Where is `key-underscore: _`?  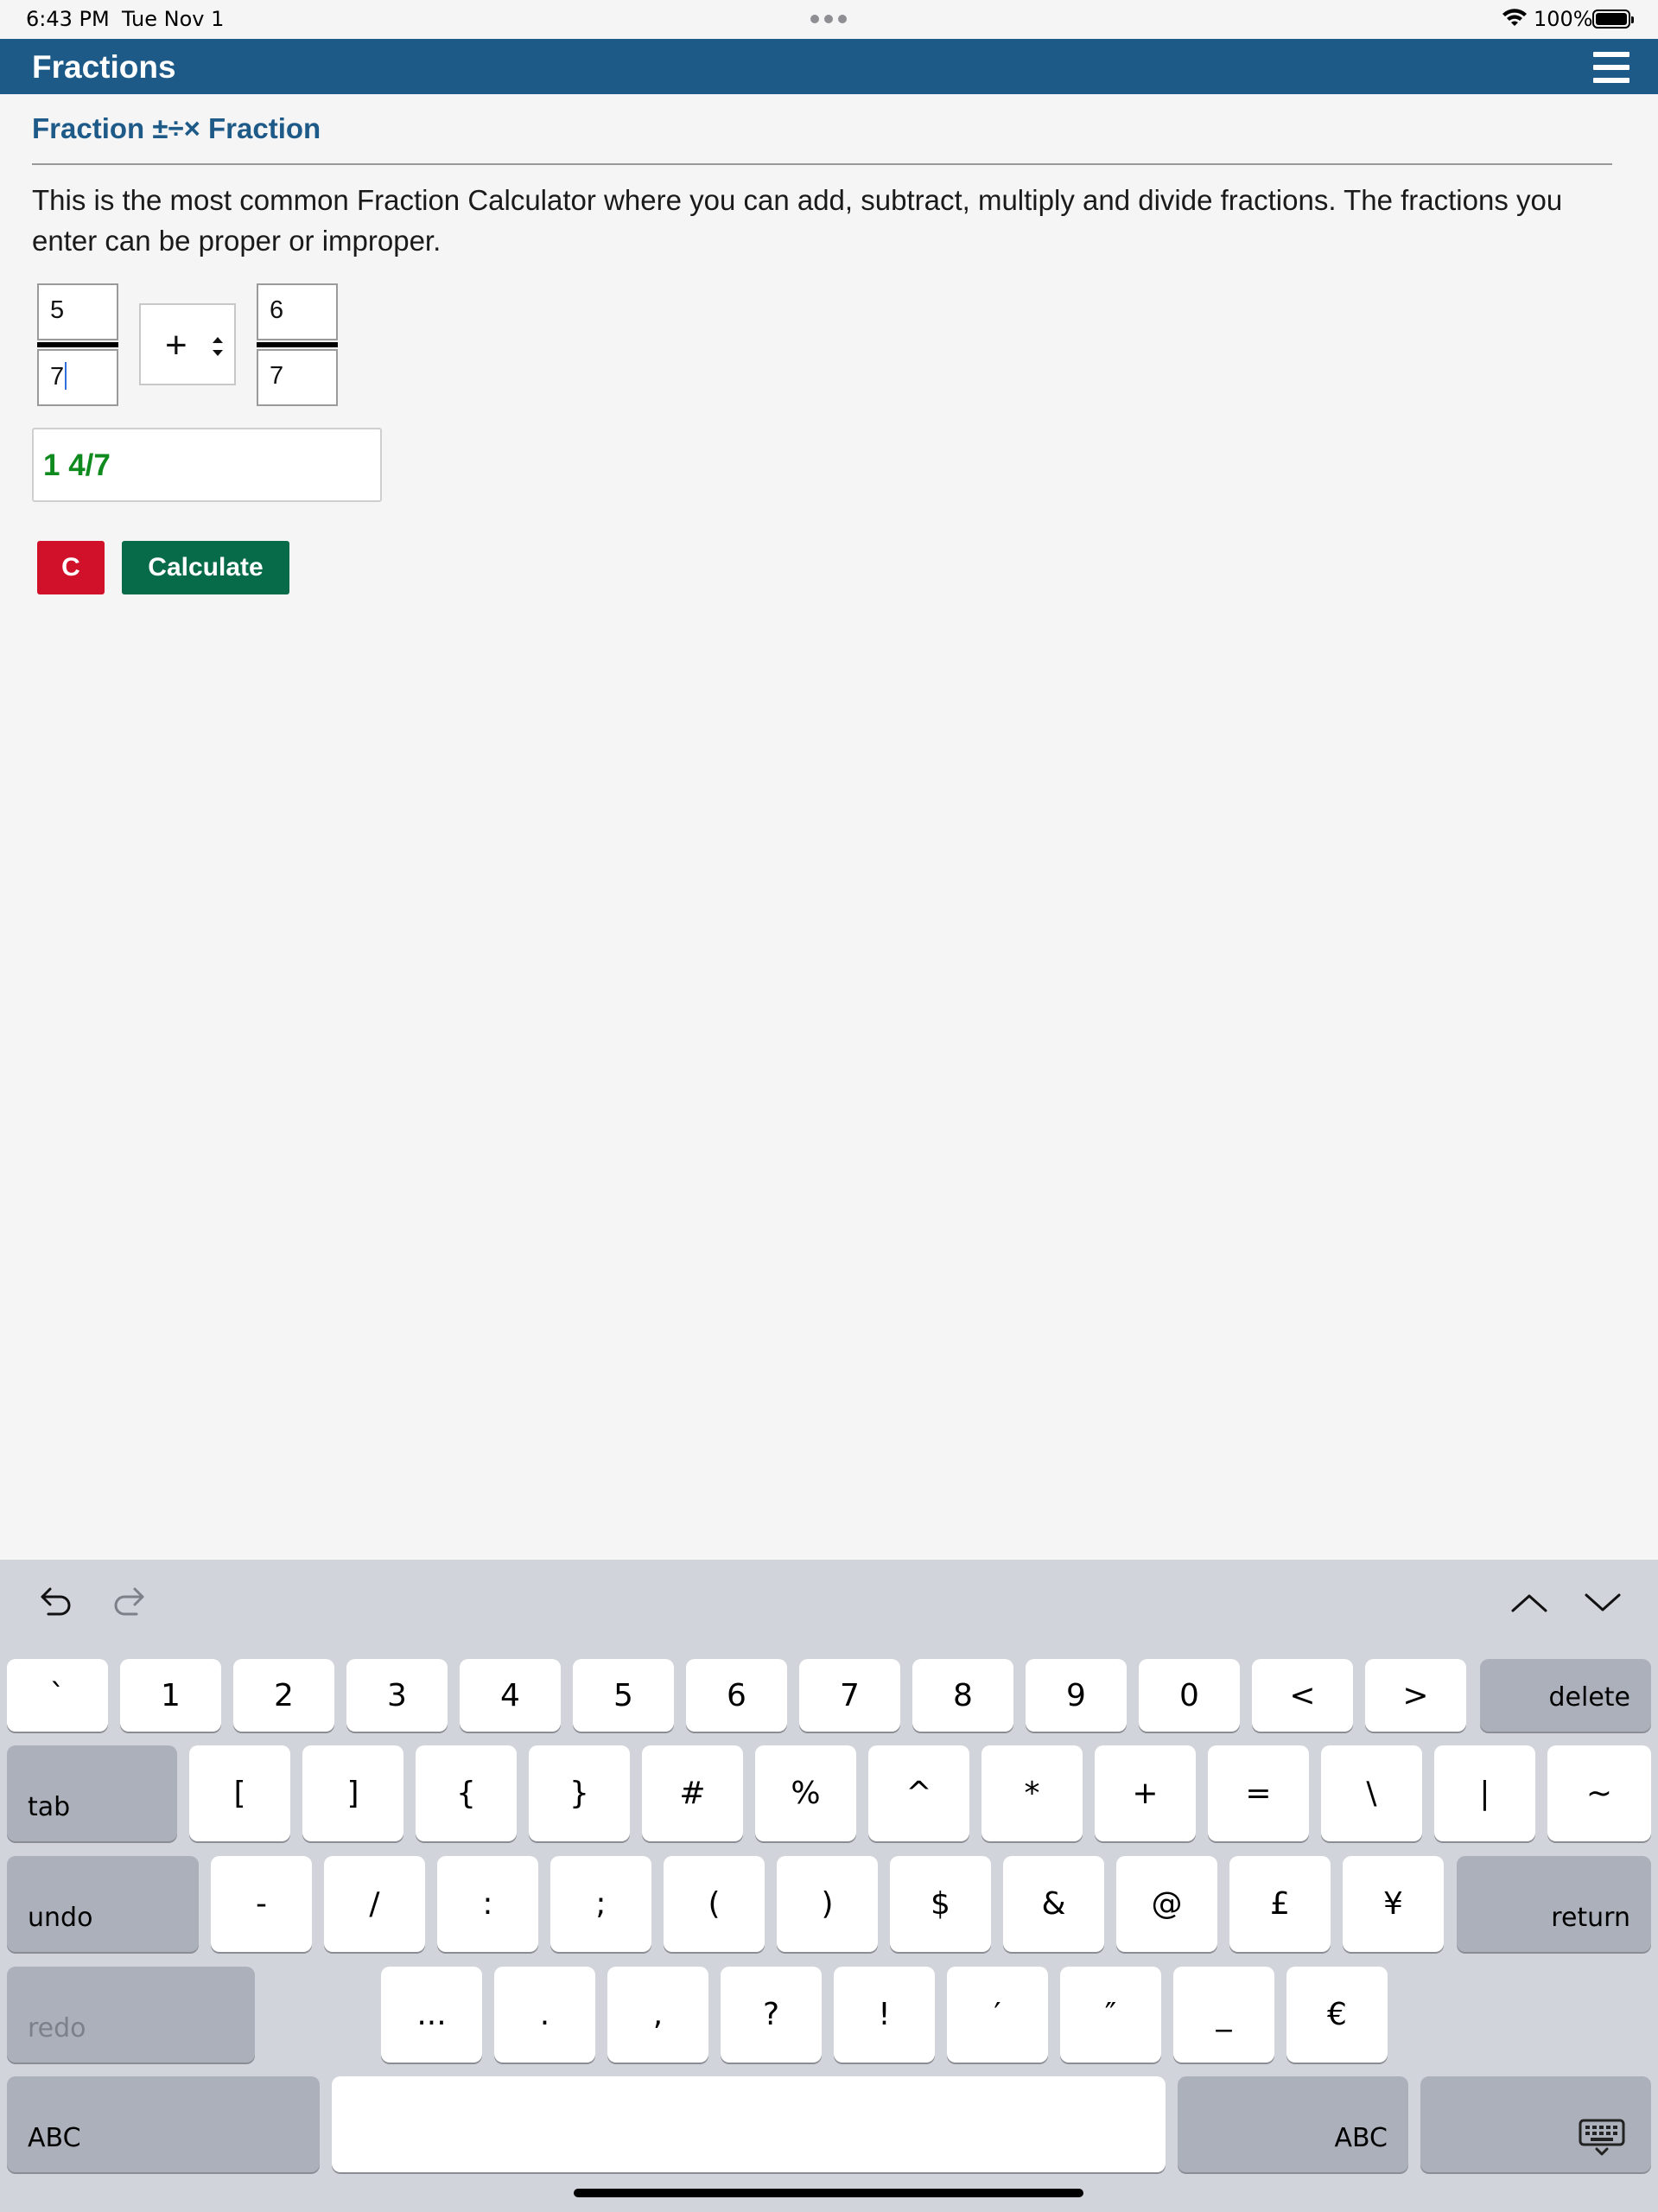 key-underscore: _ is located at coordinates (1223, 2015).